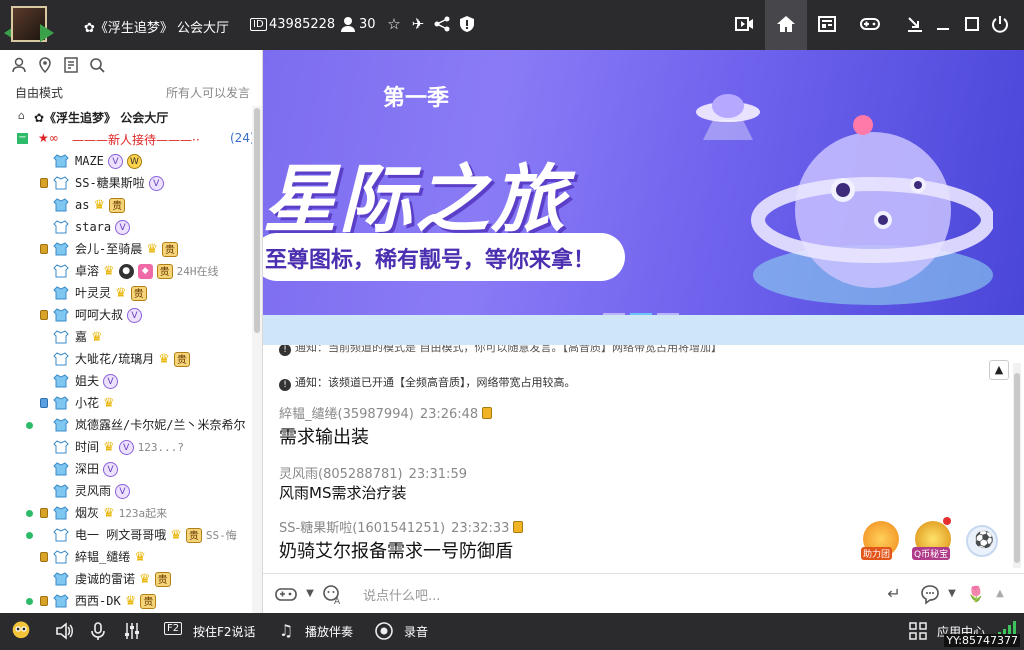 The height and width of the screenshot is (650, 1024). I want to click on flower-icon: 🌷, so click(976, 594).